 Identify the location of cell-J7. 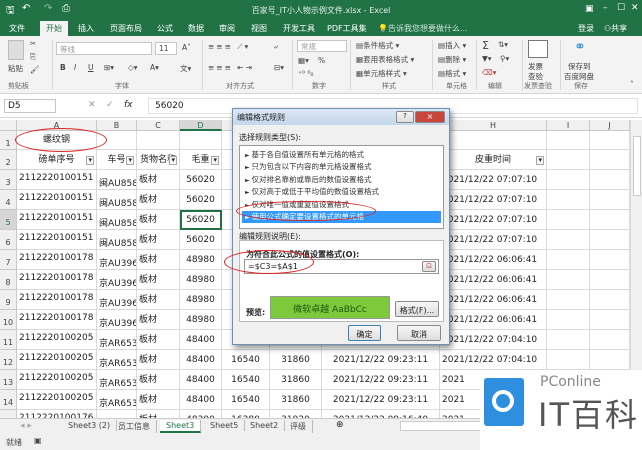
(610, 260).